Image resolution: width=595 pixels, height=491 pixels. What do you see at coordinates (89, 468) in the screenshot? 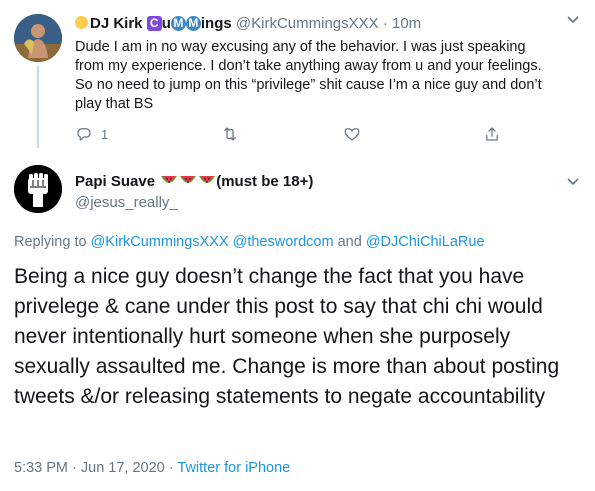
I see `tweet2-timestamp: 5:33 PM · Jun 17, 2020` at bounding box center [89, 468].